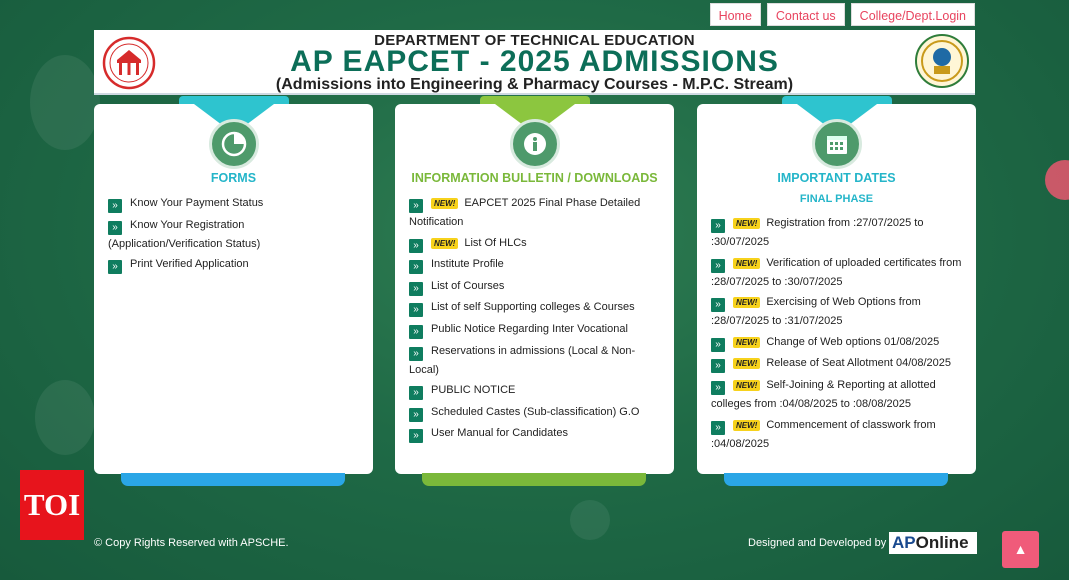 The height and width of the screenshot is (580, 1069). Describe the element at coordinates (234, 203) in the screenshot. I see `list-item: » Know Your Payment Status` at that location.